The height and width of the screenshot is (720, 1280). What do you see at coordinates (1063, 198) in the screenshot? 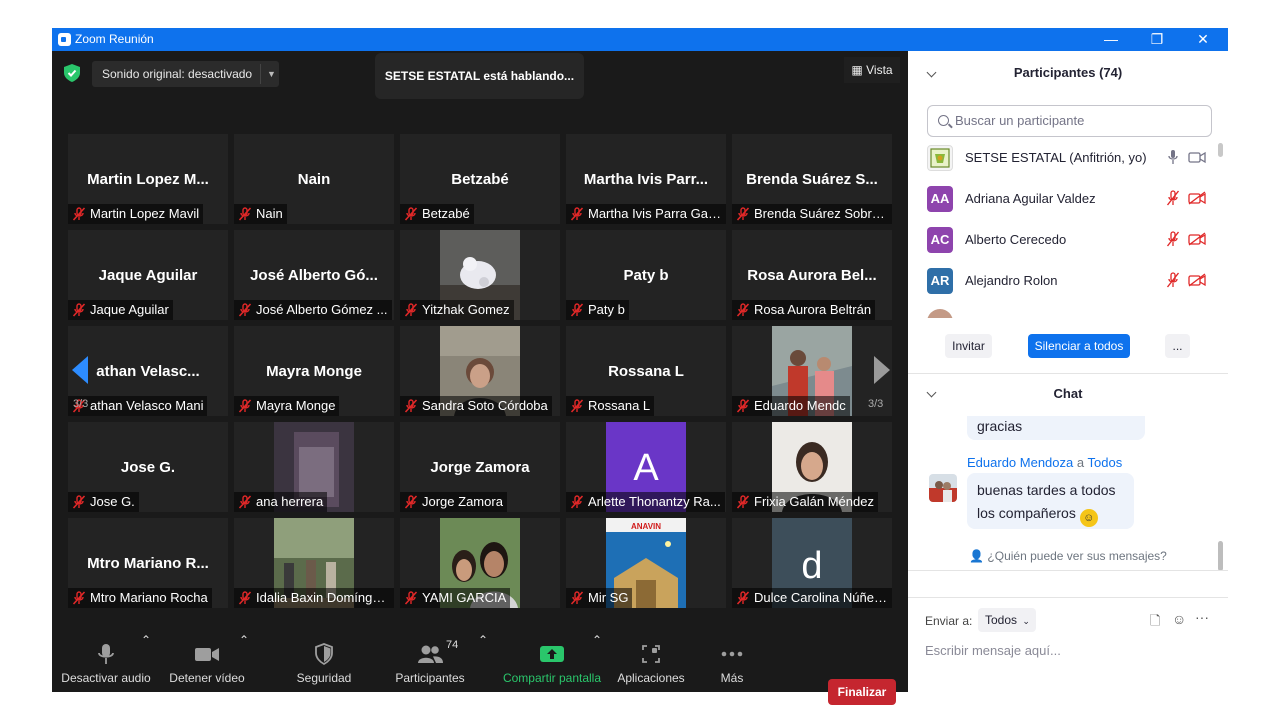
I see `participant-row: AA Adriana Aguilar Valdez` at bounding box center [1063, 198].